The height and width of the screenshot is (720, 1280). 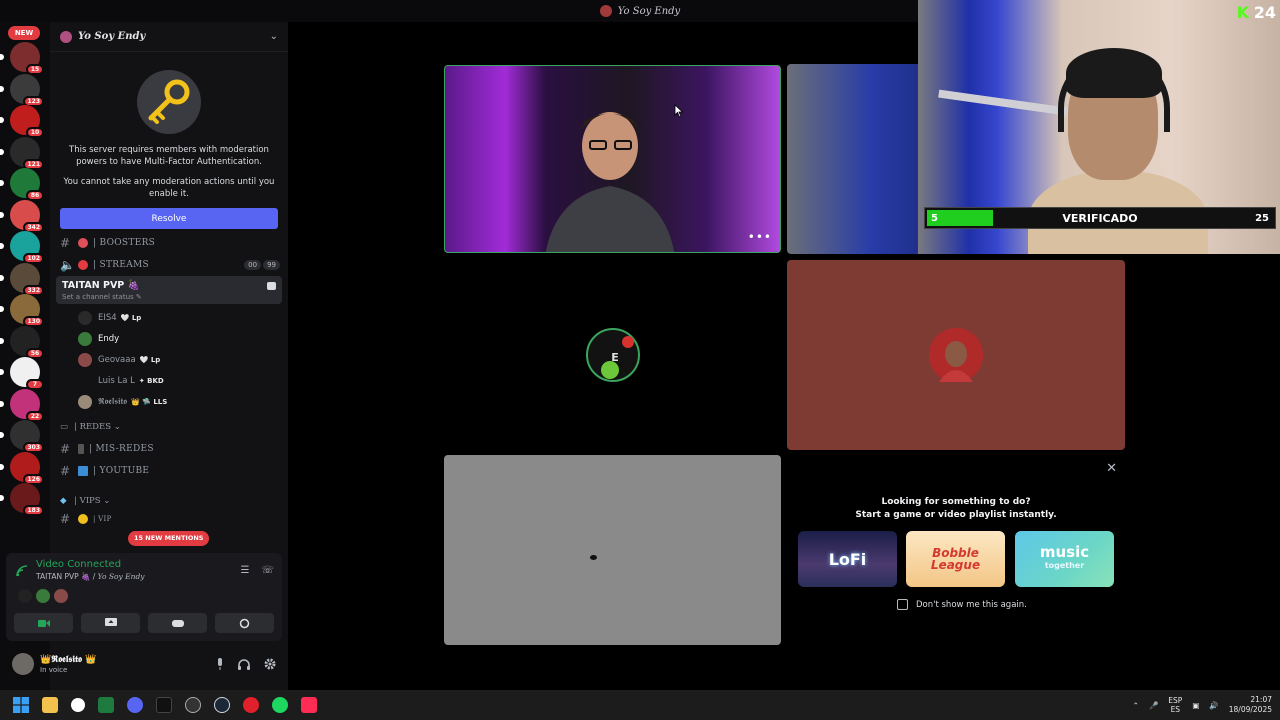 What do you see at coordinates (267, 570) in the screenshot?
I see `disconnect-icon: ☏` at bounding box center [267, 570].